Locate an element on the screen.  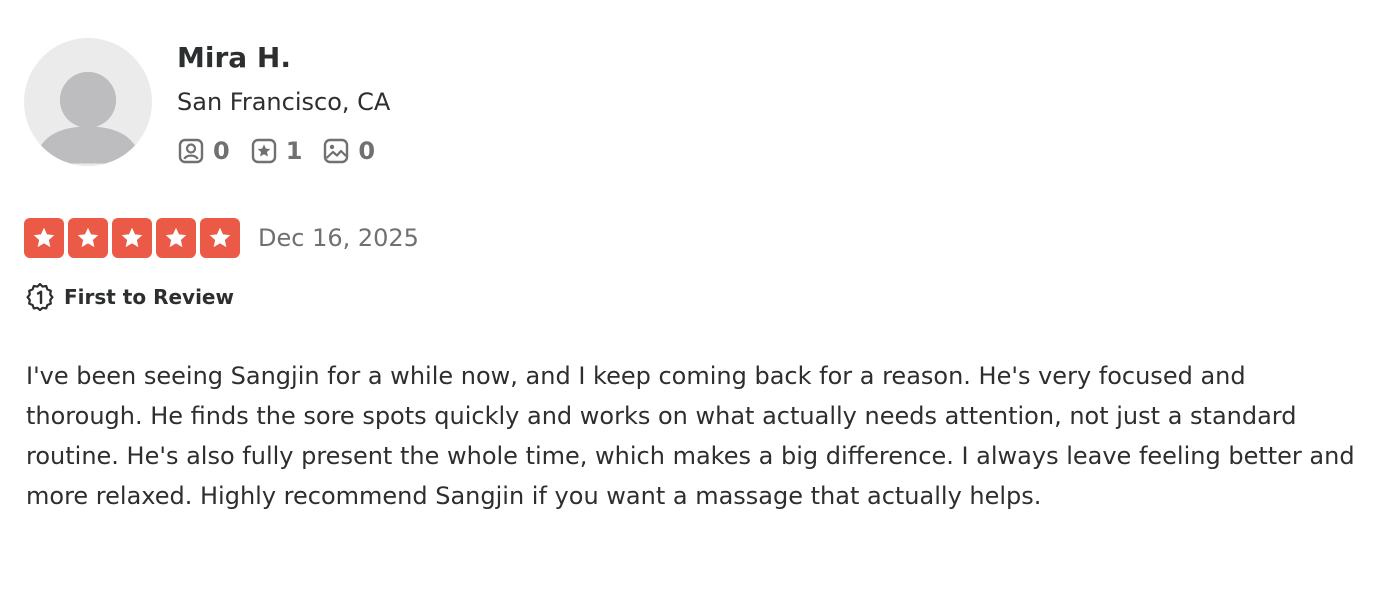
friends-stat: 0 is located at coordinates (203, 151).